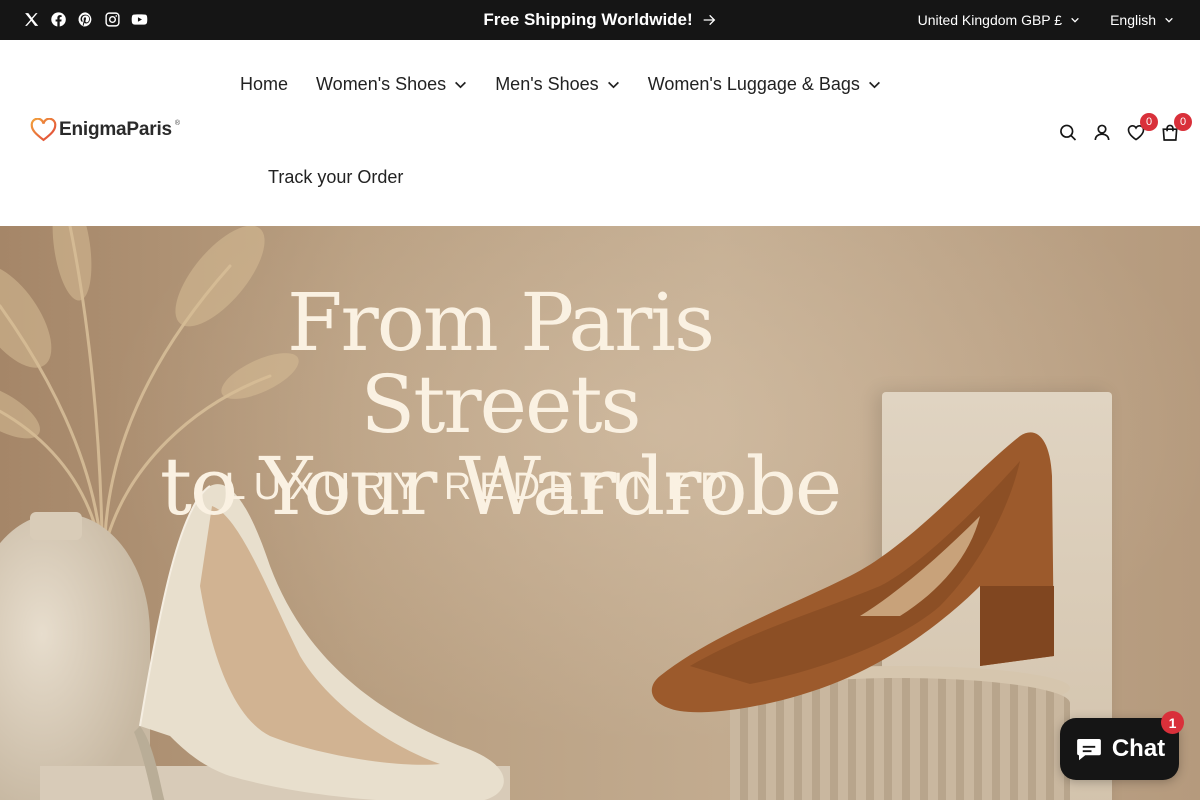  I want to click on cart-count-badge: 0, so click(1183, 122).